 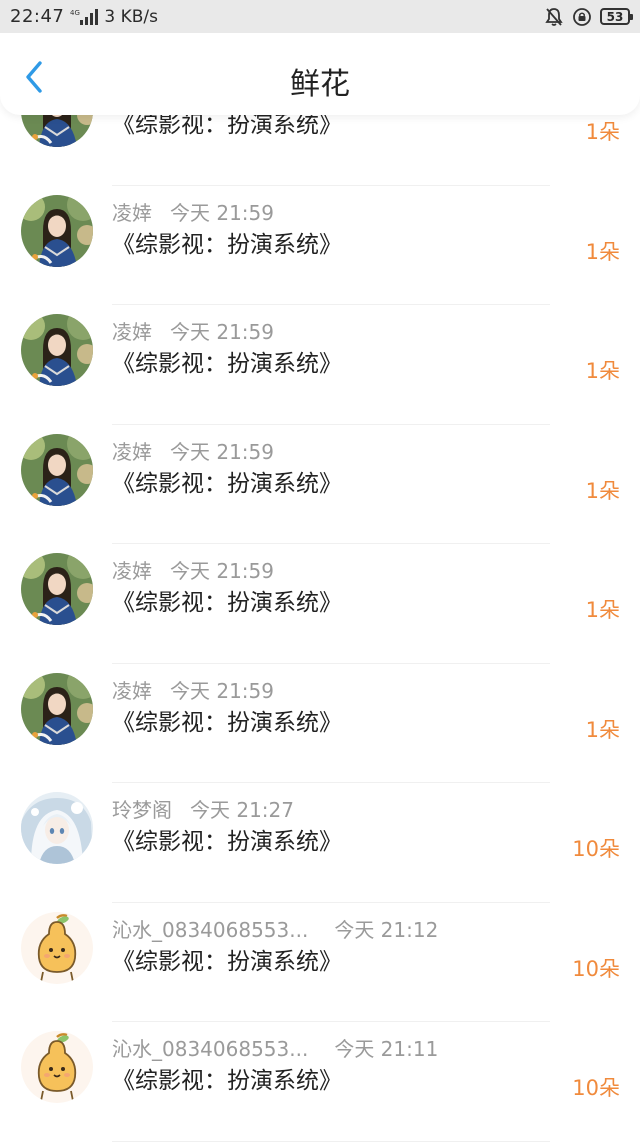 I want to click on nav-header: 鲜花, so click(x=320, y=74).